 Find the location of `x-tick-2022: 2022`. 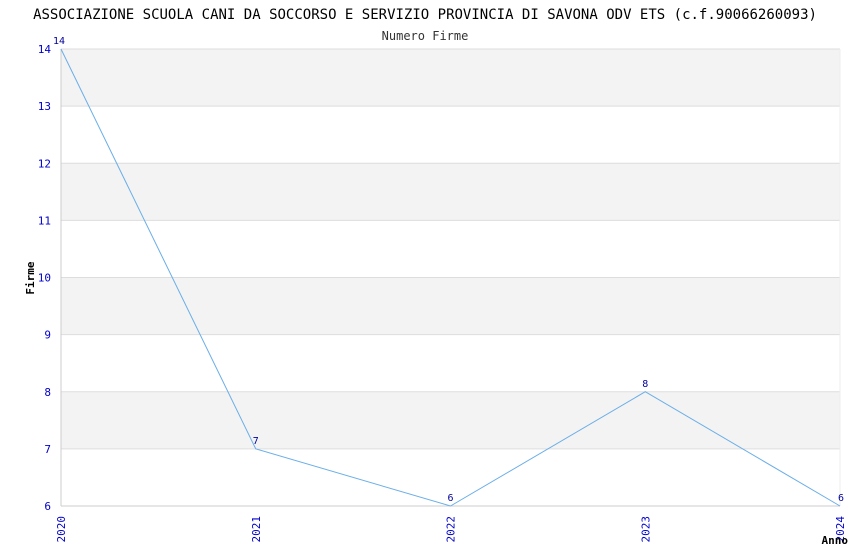

x-tick-2022: 2022 is located at coordinates (451, 529).